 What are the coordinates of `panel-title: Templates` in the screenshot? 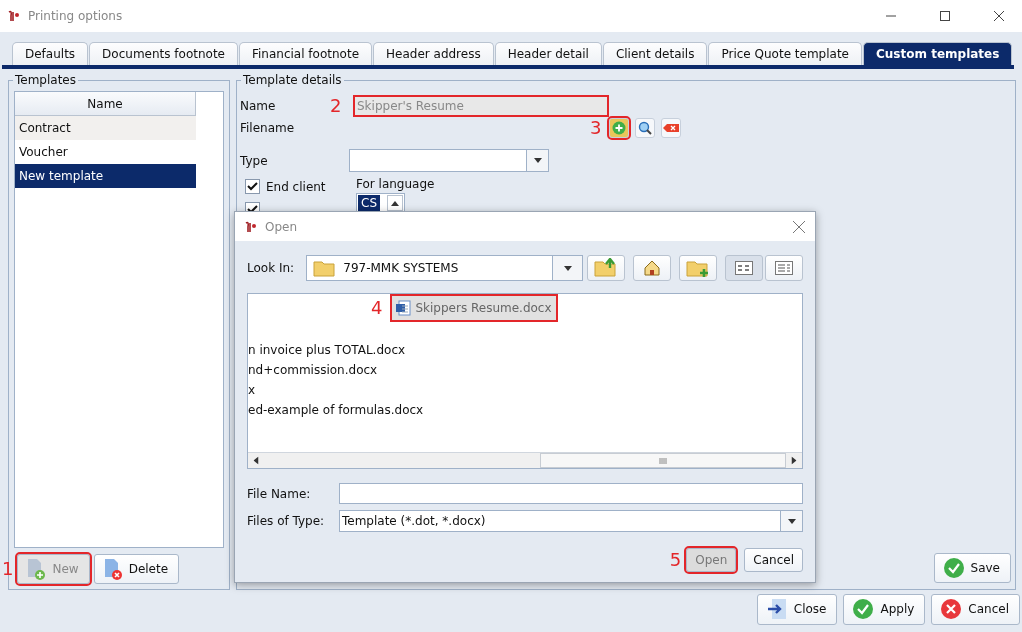 It's located at (45, 80).